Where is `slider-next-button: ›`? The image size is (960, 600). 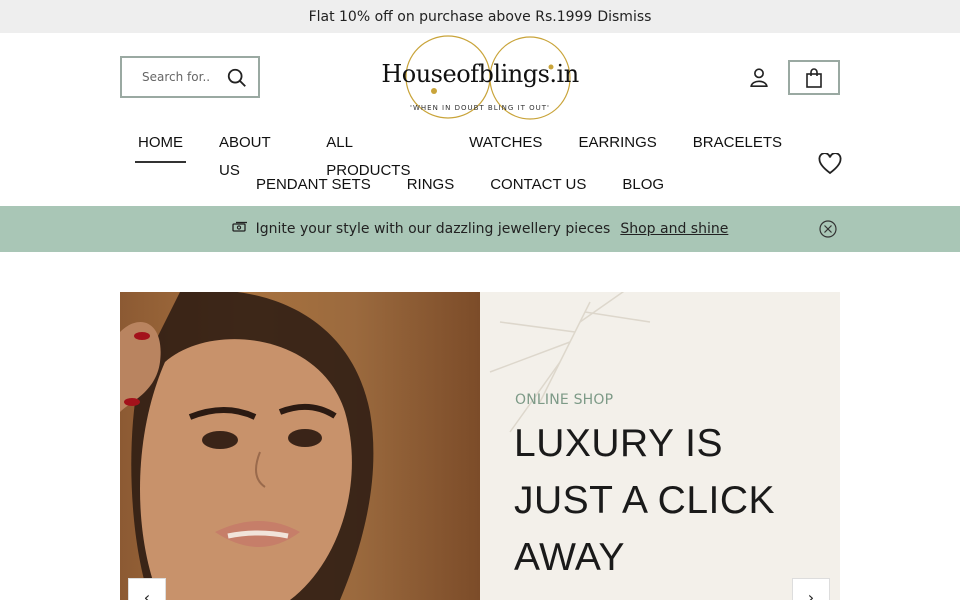 slider-next-button: › is located at coordinates (811, 589).